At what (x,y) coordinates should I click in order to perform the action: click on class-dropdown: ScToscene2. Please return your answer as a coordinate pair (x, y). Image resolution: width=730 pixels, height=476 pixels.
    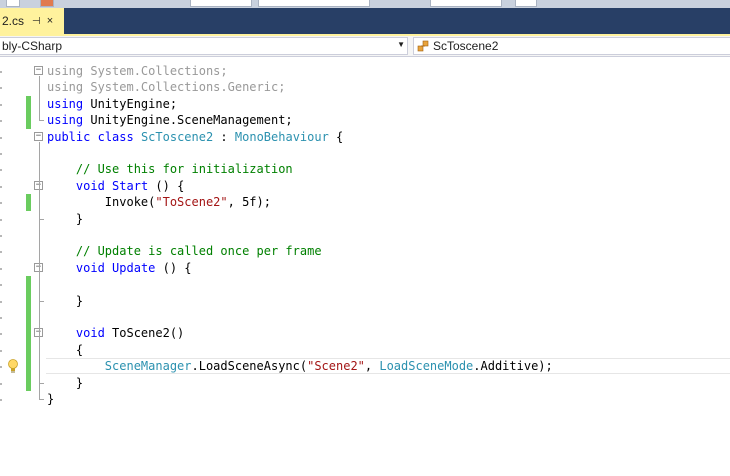
    Looking at the image, I should click on (571, 46).